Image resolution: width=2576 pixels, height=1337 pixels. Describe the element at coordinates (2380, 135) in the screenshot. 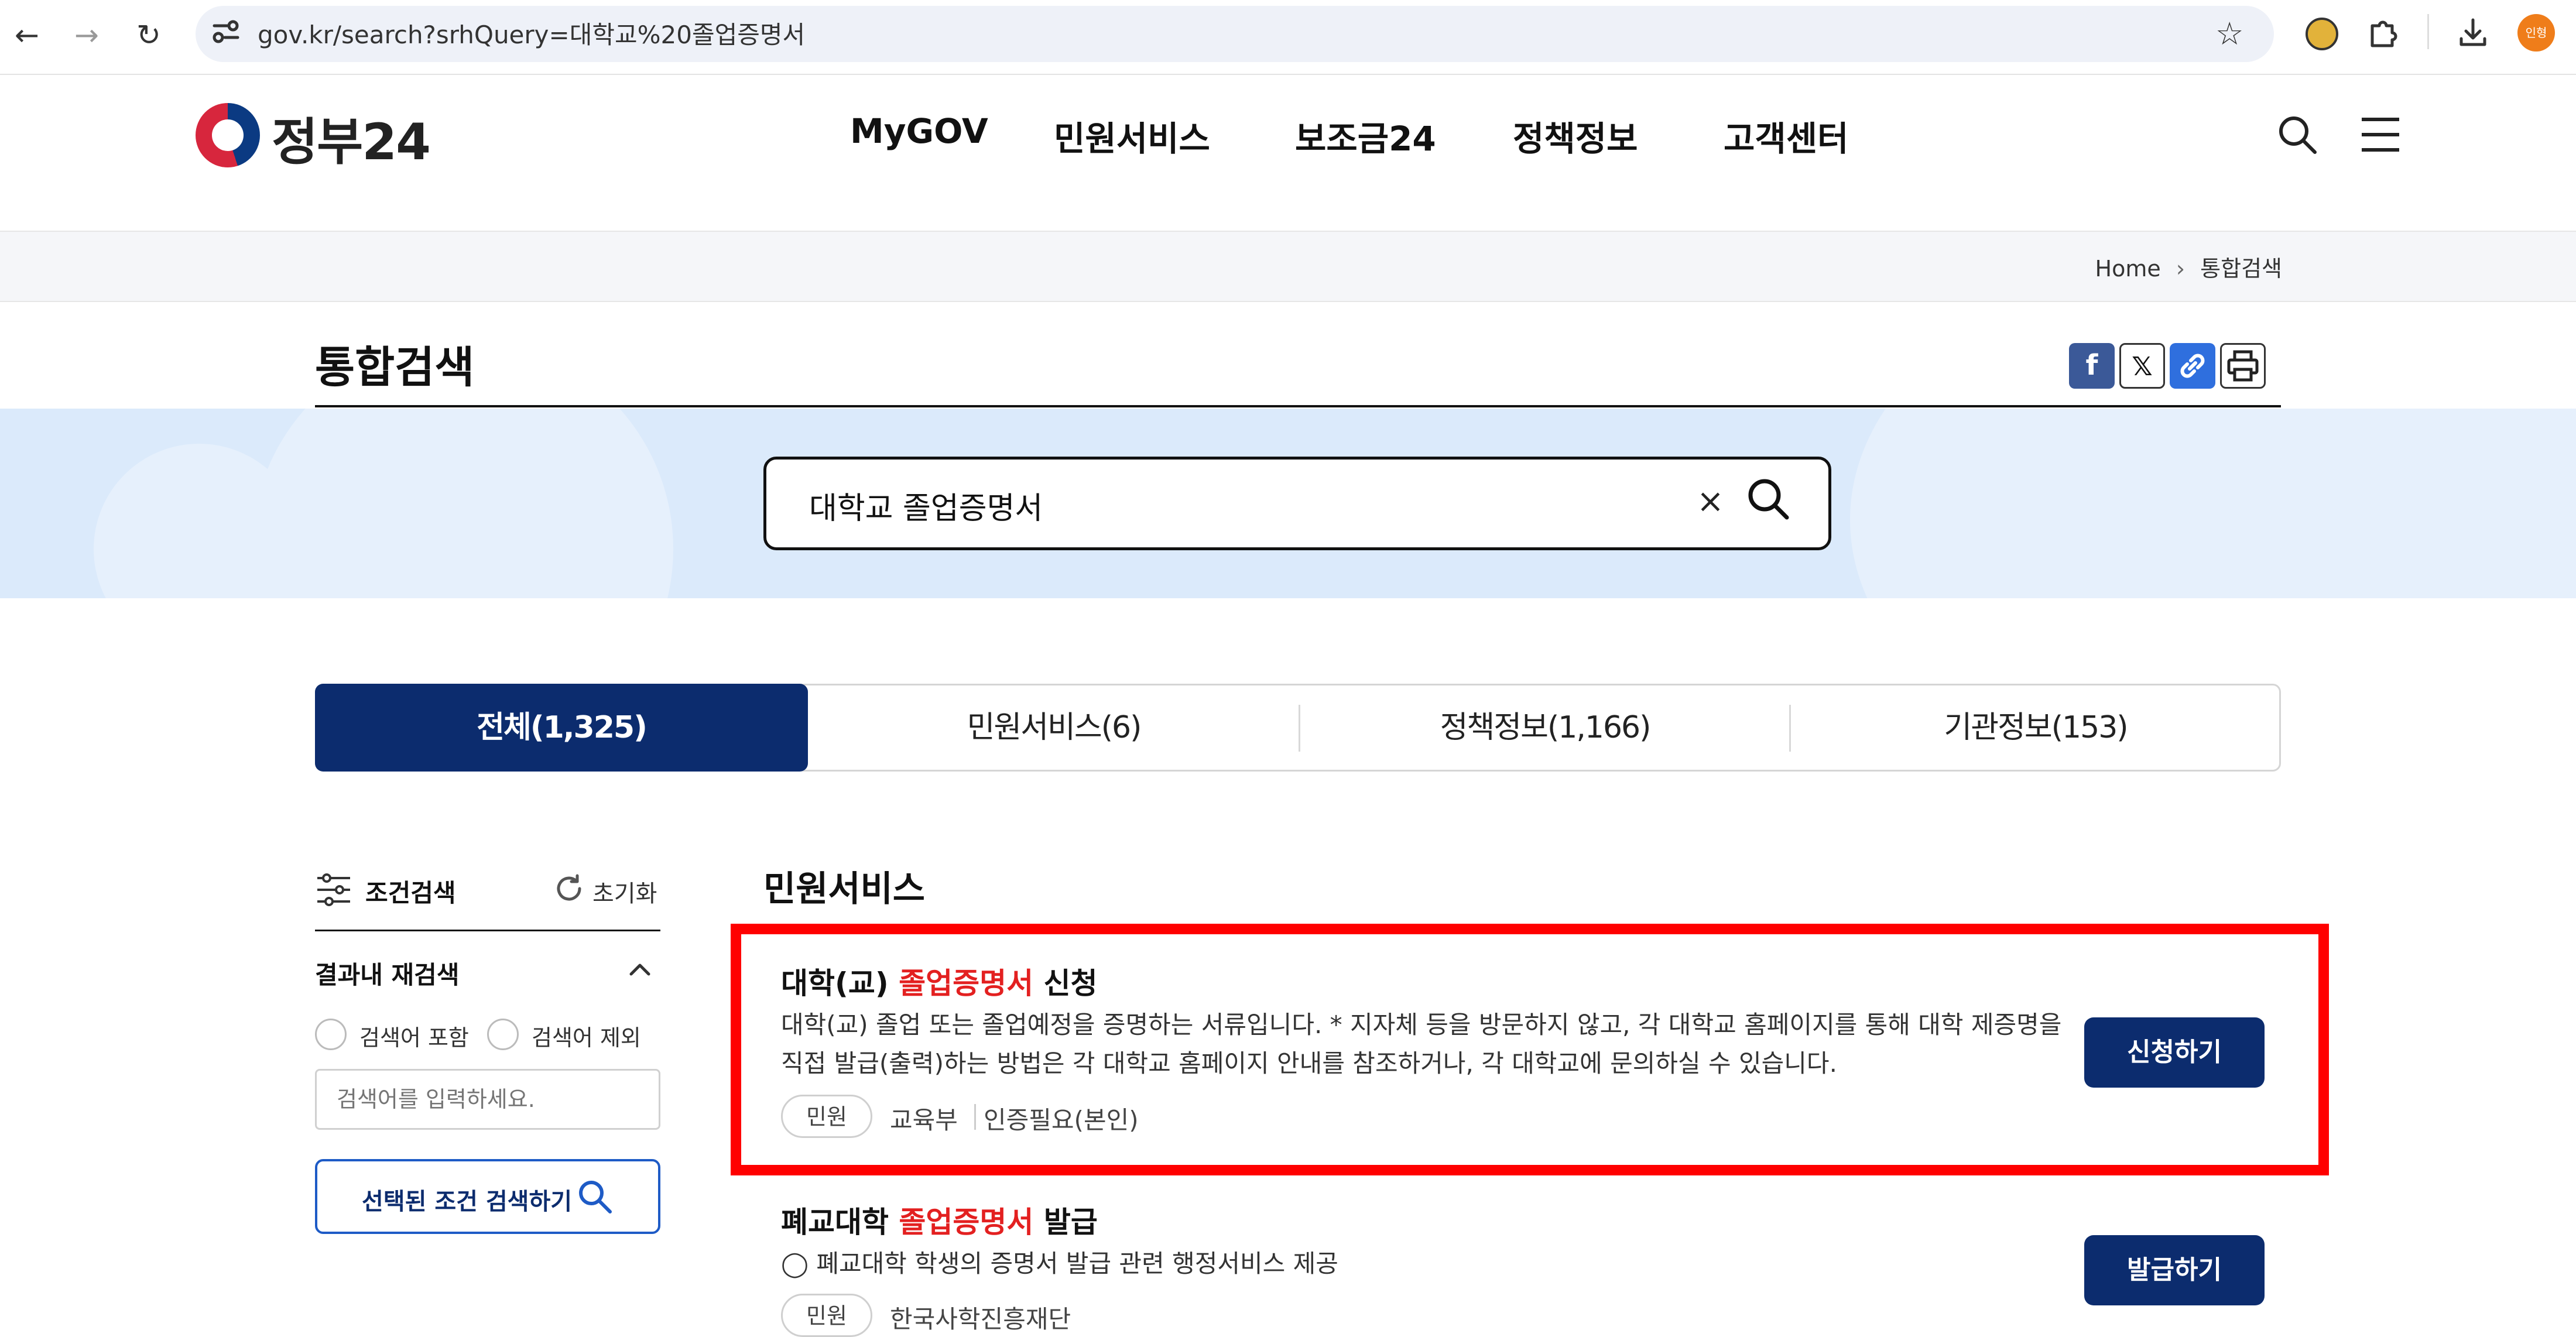

I see `menu-hamburger-icon` at that location.